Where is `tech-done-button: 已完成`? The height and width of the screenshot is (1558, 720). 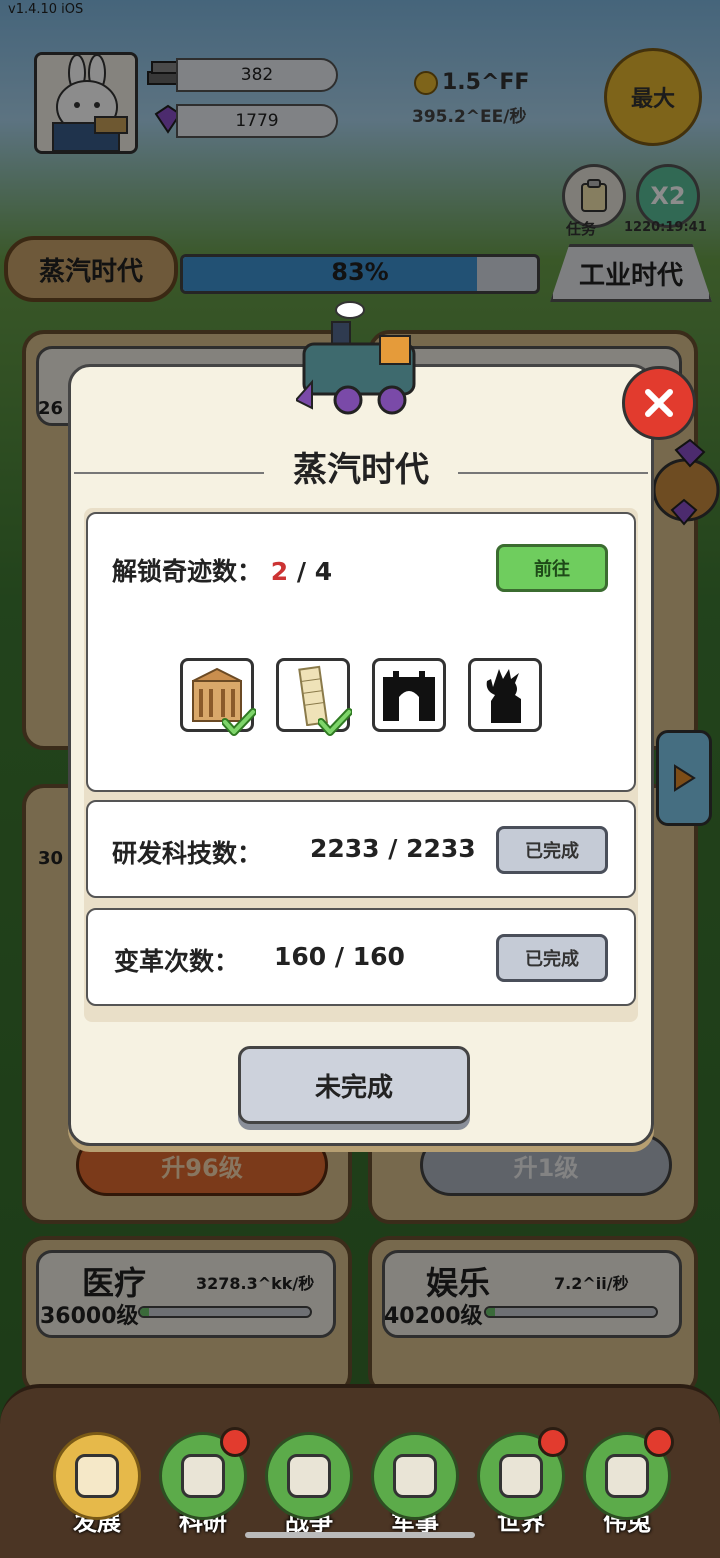 tech-done-button: 已完成 is located at coordinates (552, 850).